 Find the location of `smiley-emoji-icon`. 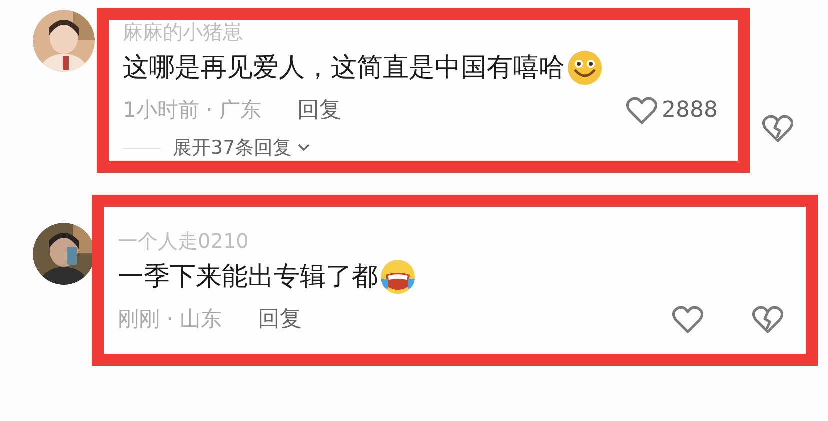

smiley-emoji-icon is located at coordinates (585, 68).